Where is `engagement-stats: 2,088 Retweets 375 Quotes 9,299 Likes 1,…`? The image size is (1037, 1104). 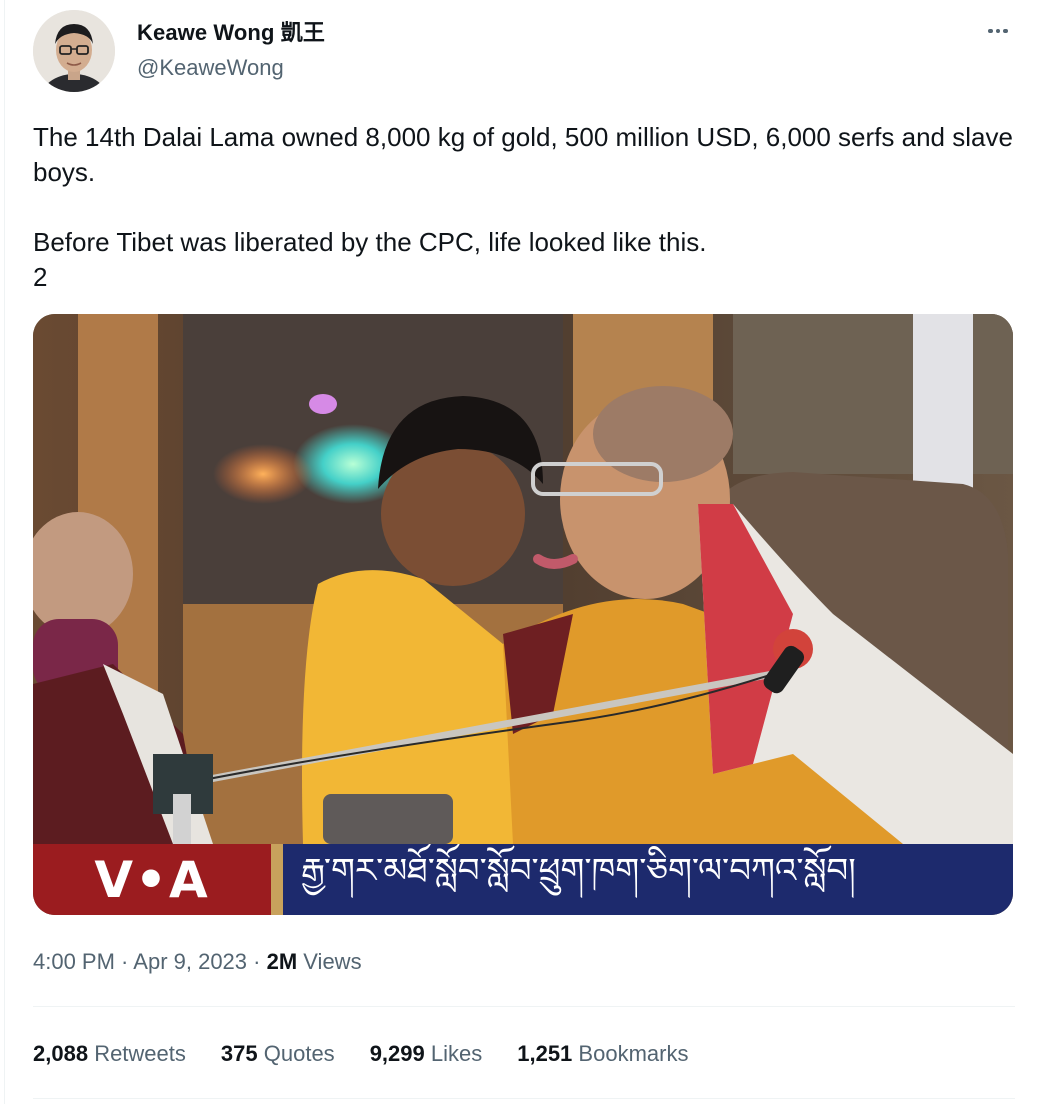
engagement-stats: 2,088 Retweets 375 Quotes 9,299 Likes 1,… is located at coordinates (378, 1054).